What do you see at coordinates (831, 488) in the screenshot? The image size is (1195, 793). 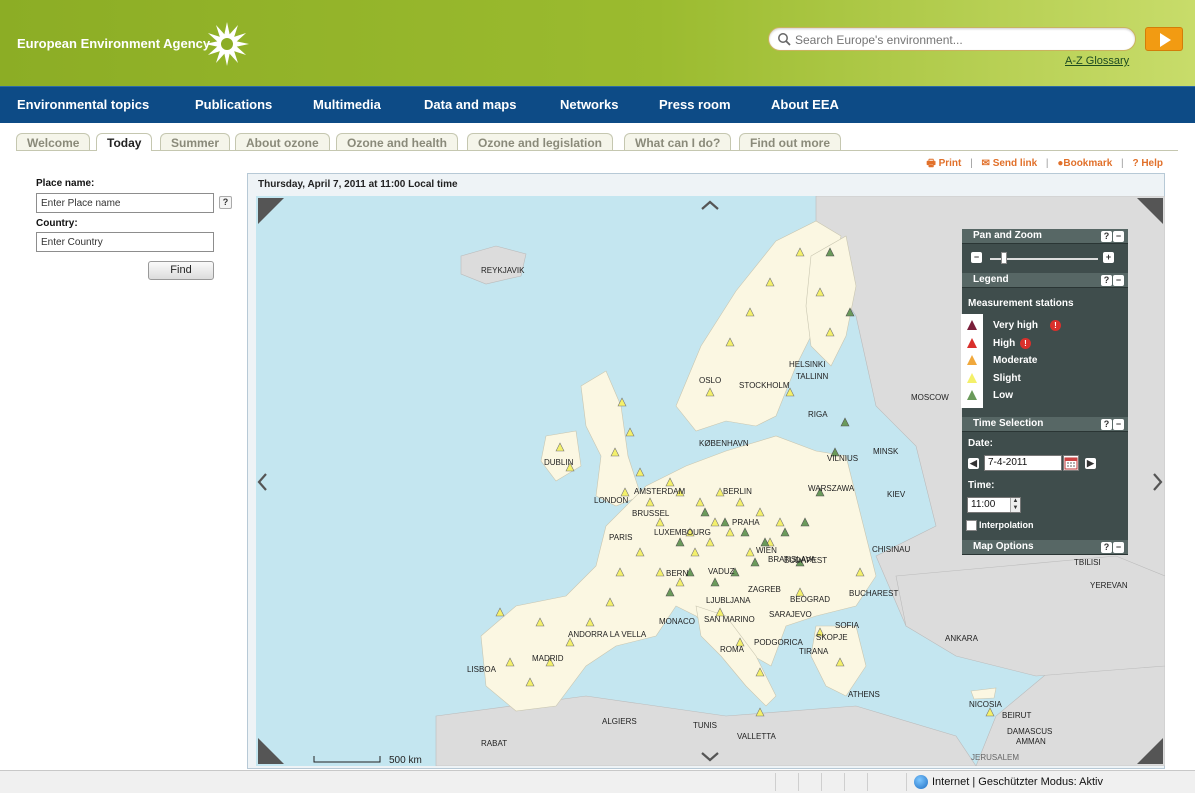 I see `city-label: WARSZAWA` at bounding box center [831, 488].